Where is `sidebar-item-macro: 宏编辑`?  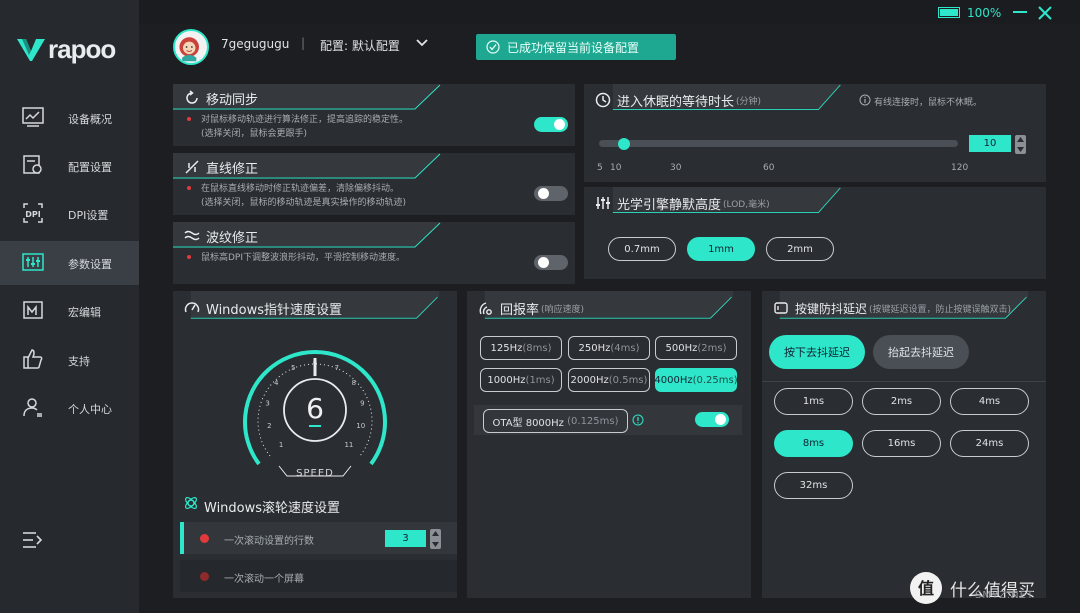
sidebar-item-macro: 宏编辑 is located at coordinates (69, 311).